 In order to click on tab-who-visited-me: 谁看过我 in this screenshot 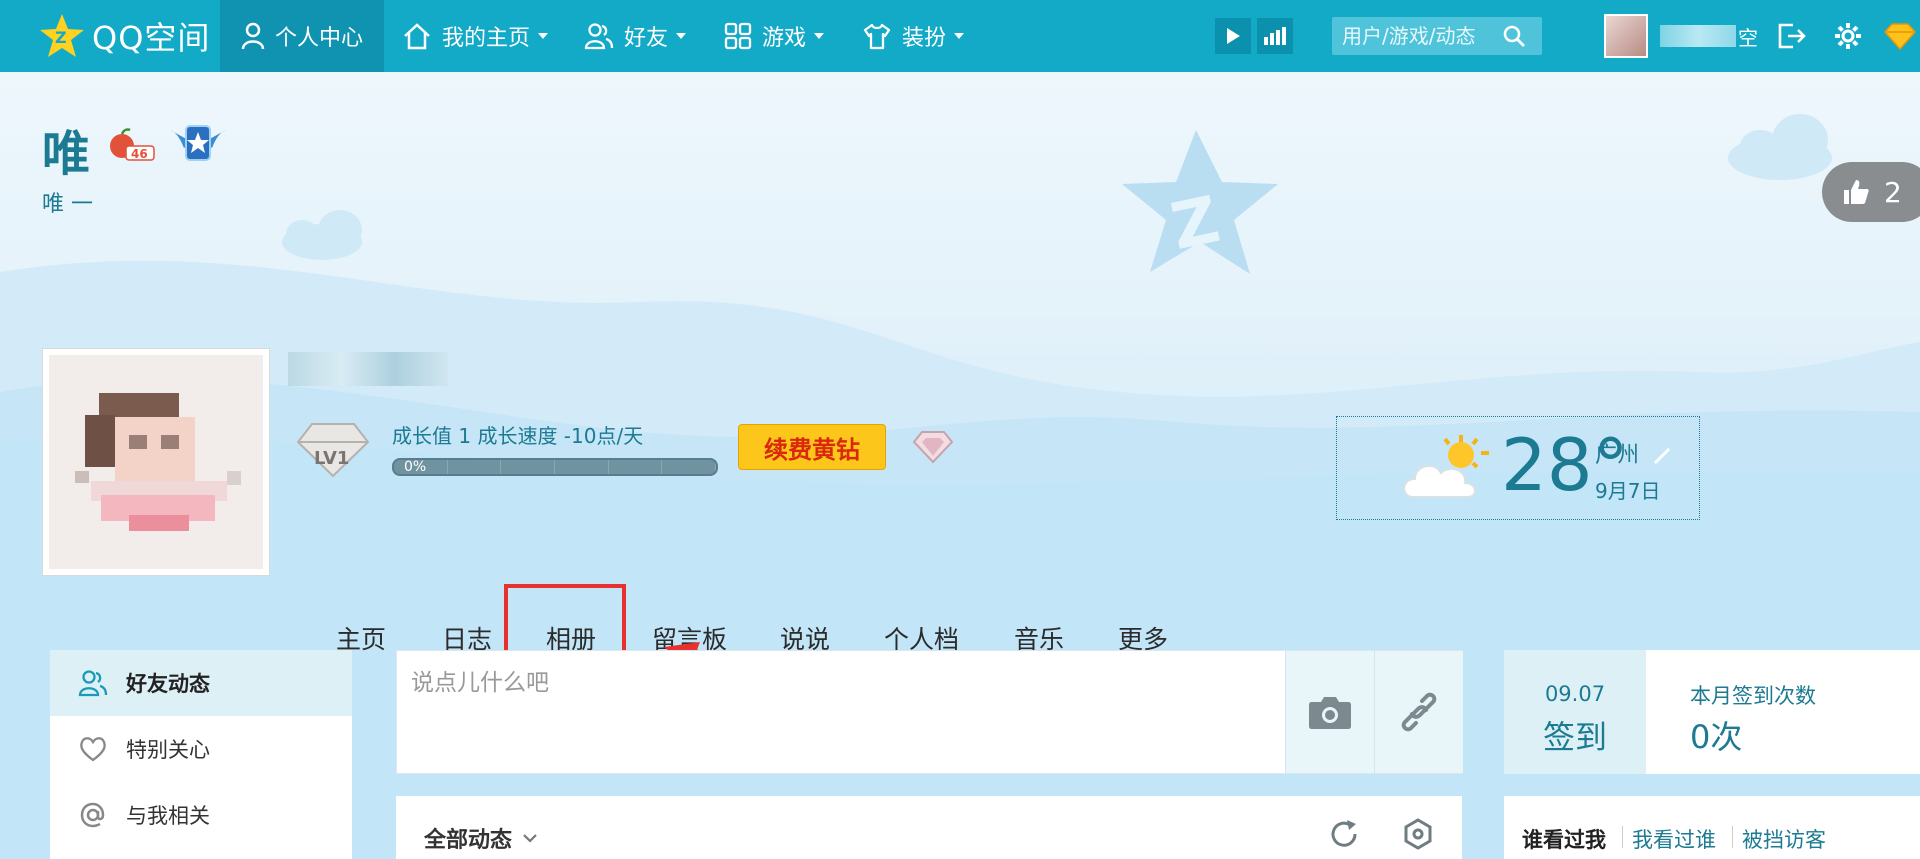, I will do `click(1564, 839)`.